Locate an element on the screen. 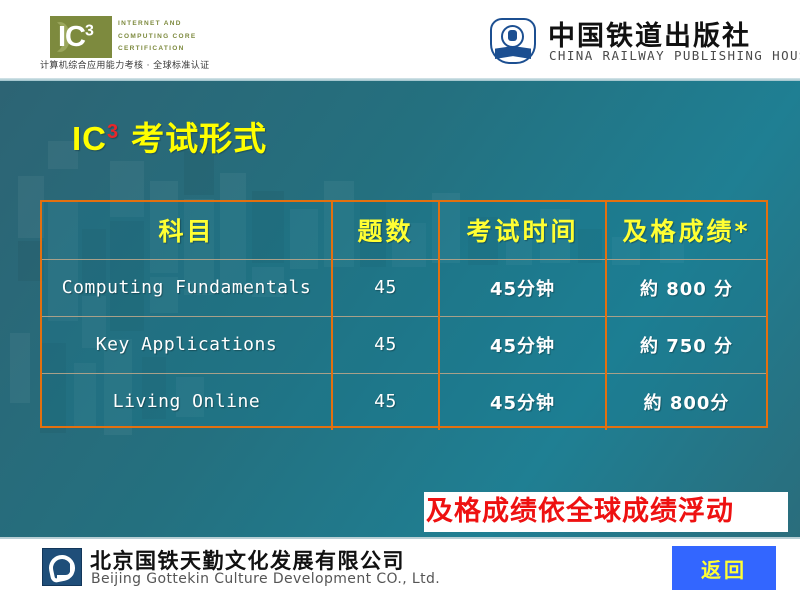  cell-passing-score: 約 800 分 is located at coordinates (686, 288).